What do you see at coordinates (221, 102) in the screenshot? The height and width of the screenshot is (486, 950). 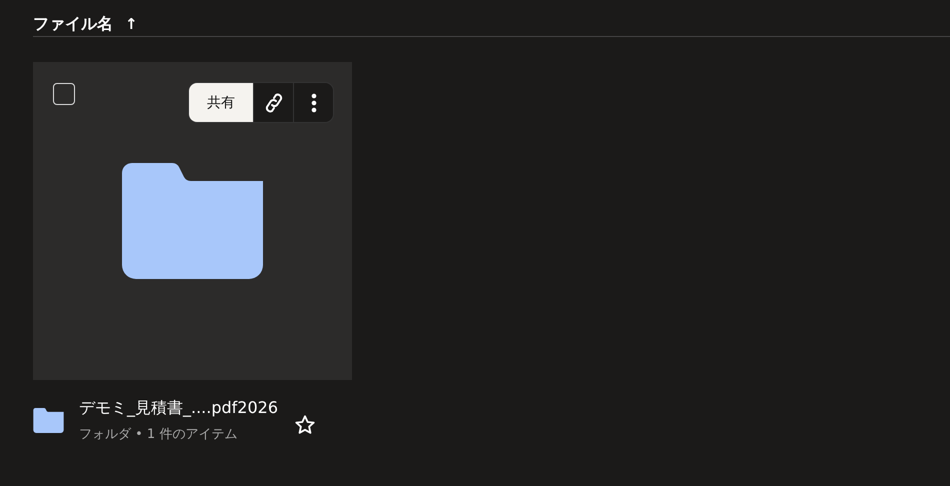 I see `share-button: 共有` at bounding box center [221, 102].